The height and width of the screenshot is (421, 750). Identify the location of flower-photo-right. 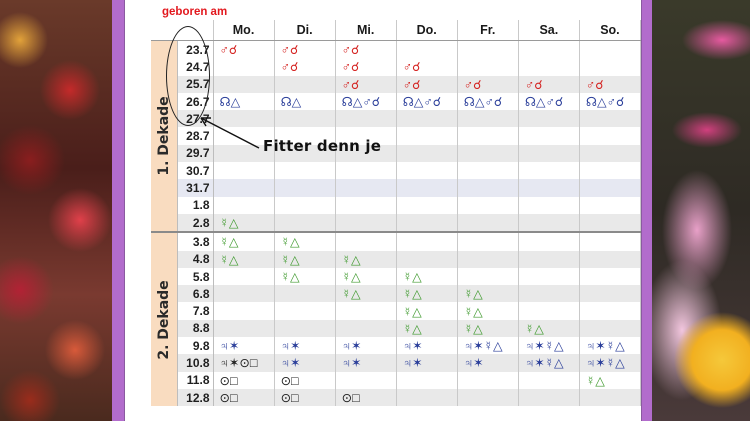
(701, 210).